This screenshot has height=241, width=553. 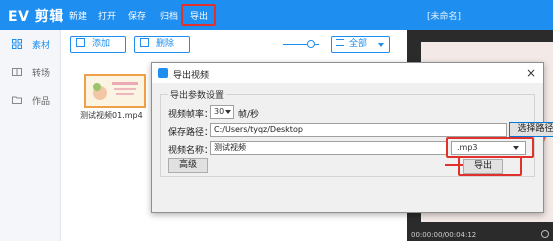 What do you see at coordinates (41, 74) in the screenshot?
I see `sidebar-item-label: 转场` at bounding box center [41, 74].